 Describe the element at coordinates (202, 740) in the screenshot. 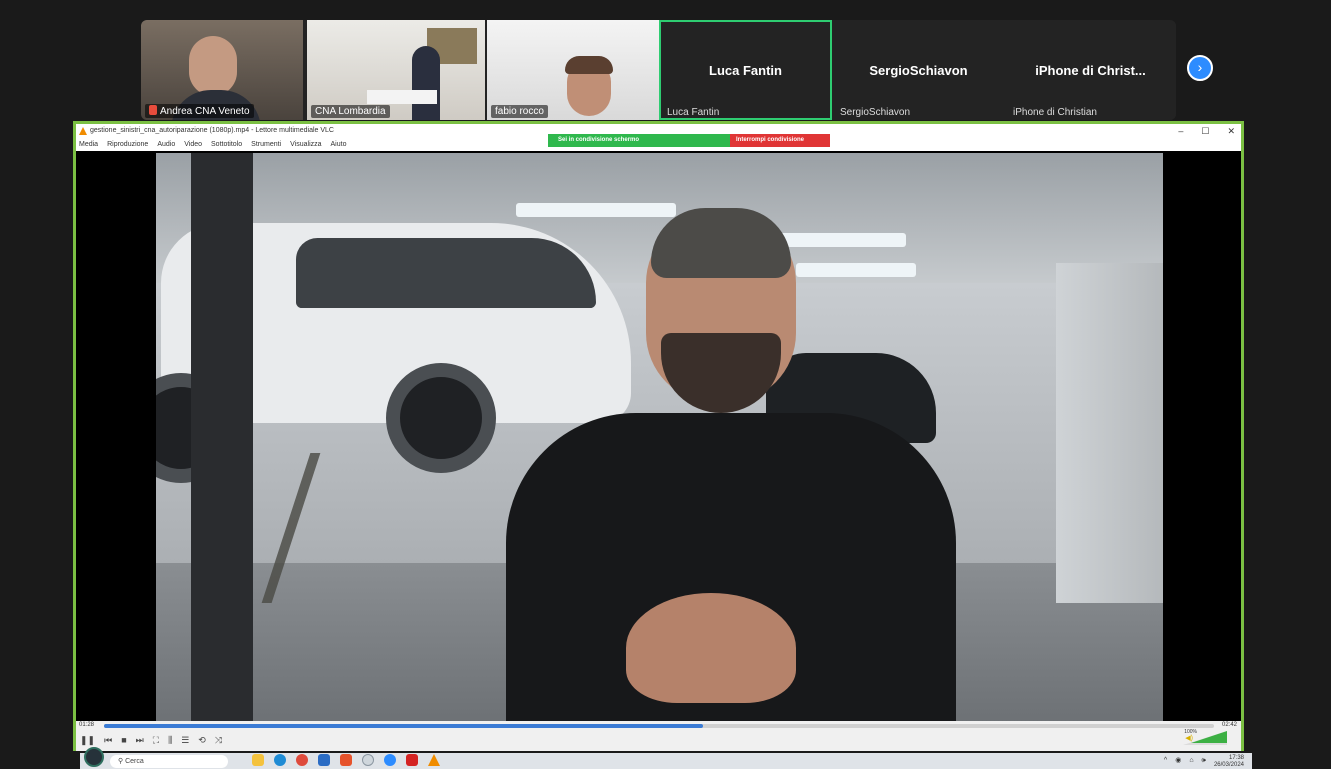

I see `loop-button: ⟲` at that location.